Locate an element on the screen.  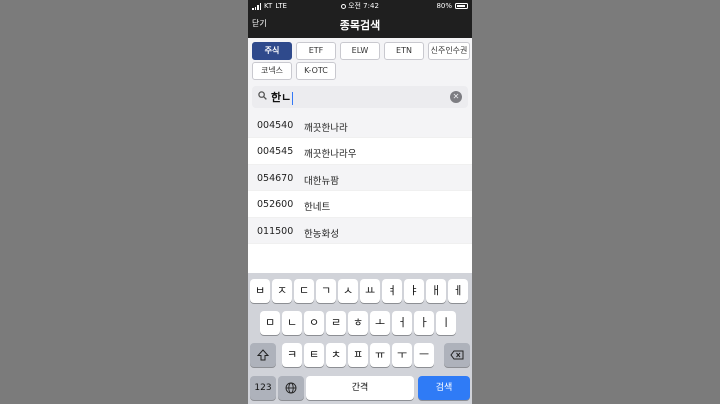
backspace-key is located at coordinates (457, 355).